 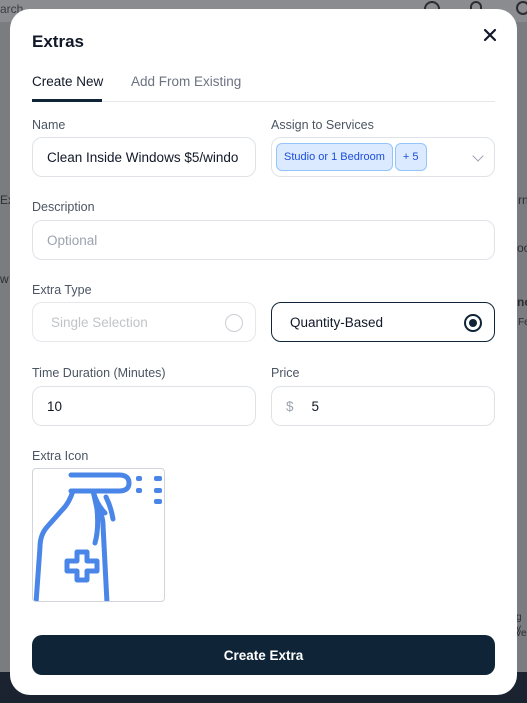 I want to click on create-extra-button: Create Extra, so click(x=263, y=655).